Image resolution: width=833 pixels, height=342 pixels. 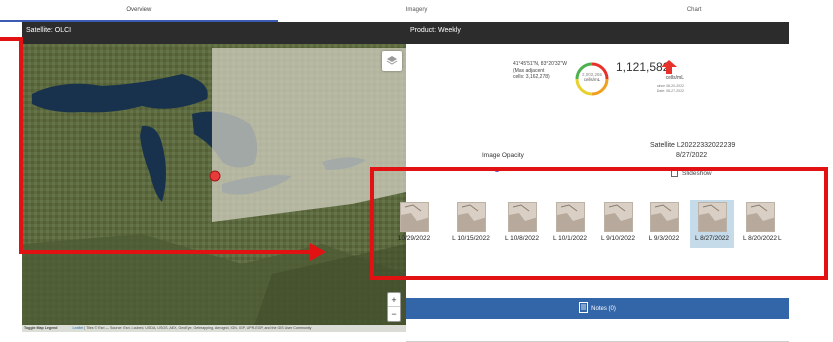 I want to click on tab-bar: Overview Imagery Chart, so click(x=416, y=11).